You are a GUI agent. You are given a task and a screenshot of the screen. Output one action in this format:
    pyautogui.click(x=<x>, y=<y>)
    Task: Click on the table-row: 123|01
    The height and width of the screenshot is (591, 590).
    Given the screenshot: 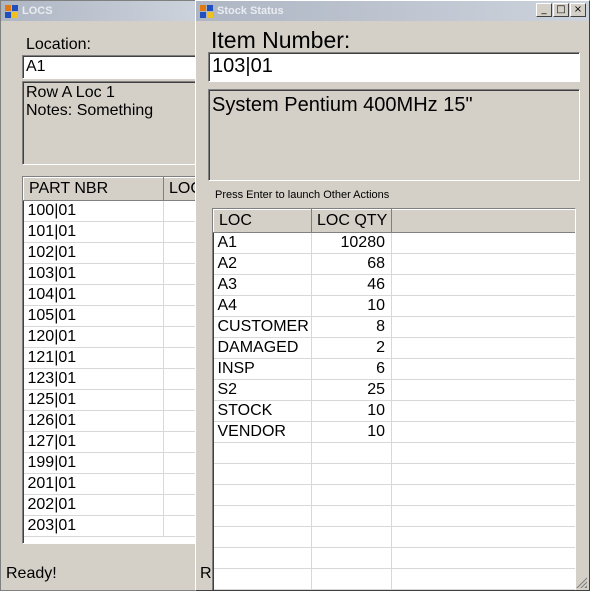 What is the action you would take?
    pyautogui.click(x=111, y=379)
    